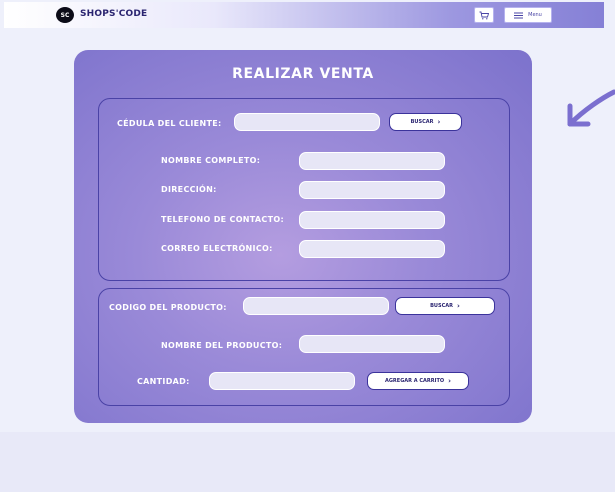 This screenshot has height=492, width=615. What do you see at coordinates (304, 15) in the screenshot?
I see `top-navbar: SC SHOPS'CODE Menu` at bounding box center [304, 15].